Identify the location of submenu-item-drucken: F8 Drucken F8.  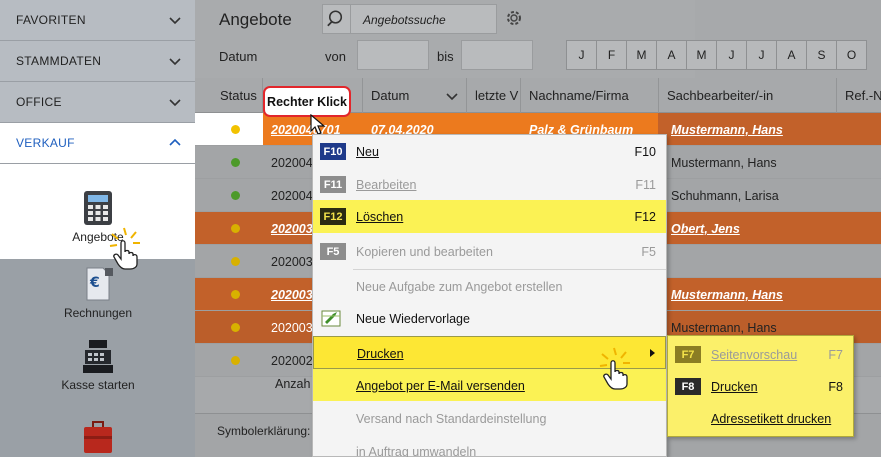
(760, 386).